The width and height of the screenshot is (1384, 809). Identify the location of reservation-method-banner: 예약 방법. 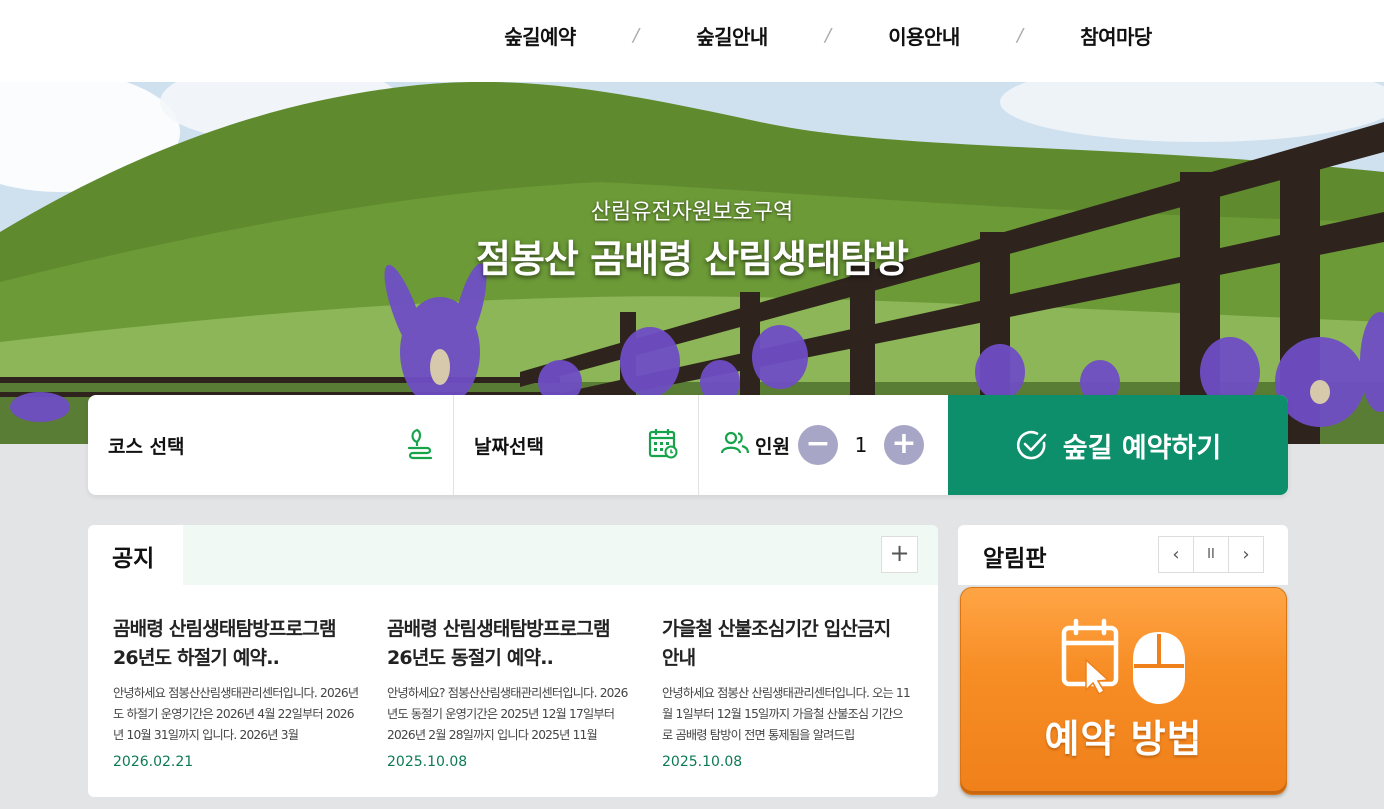
(1123, 691).